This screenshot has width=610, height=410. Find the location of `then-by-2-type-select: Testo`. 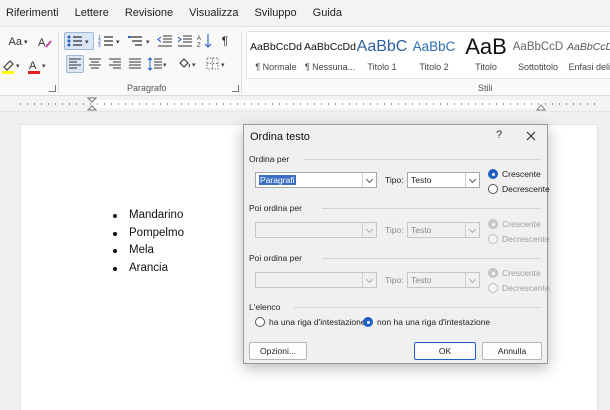

then-by-2-type-select: Testo is located at coordinates (443, 280).